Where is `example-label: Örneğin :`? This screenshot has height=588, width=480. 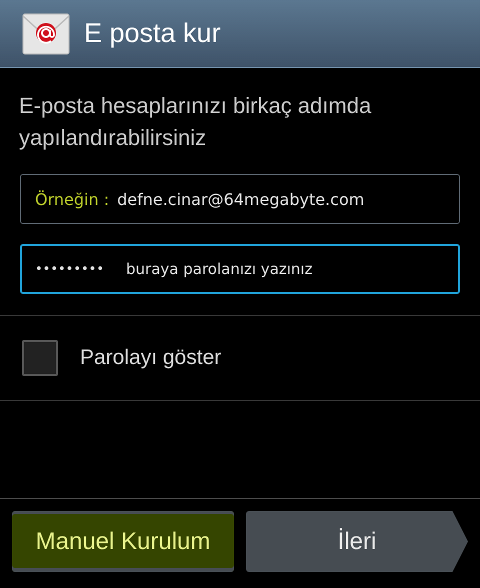 example-label: Örneğin : is located at coordinates (72, 199).